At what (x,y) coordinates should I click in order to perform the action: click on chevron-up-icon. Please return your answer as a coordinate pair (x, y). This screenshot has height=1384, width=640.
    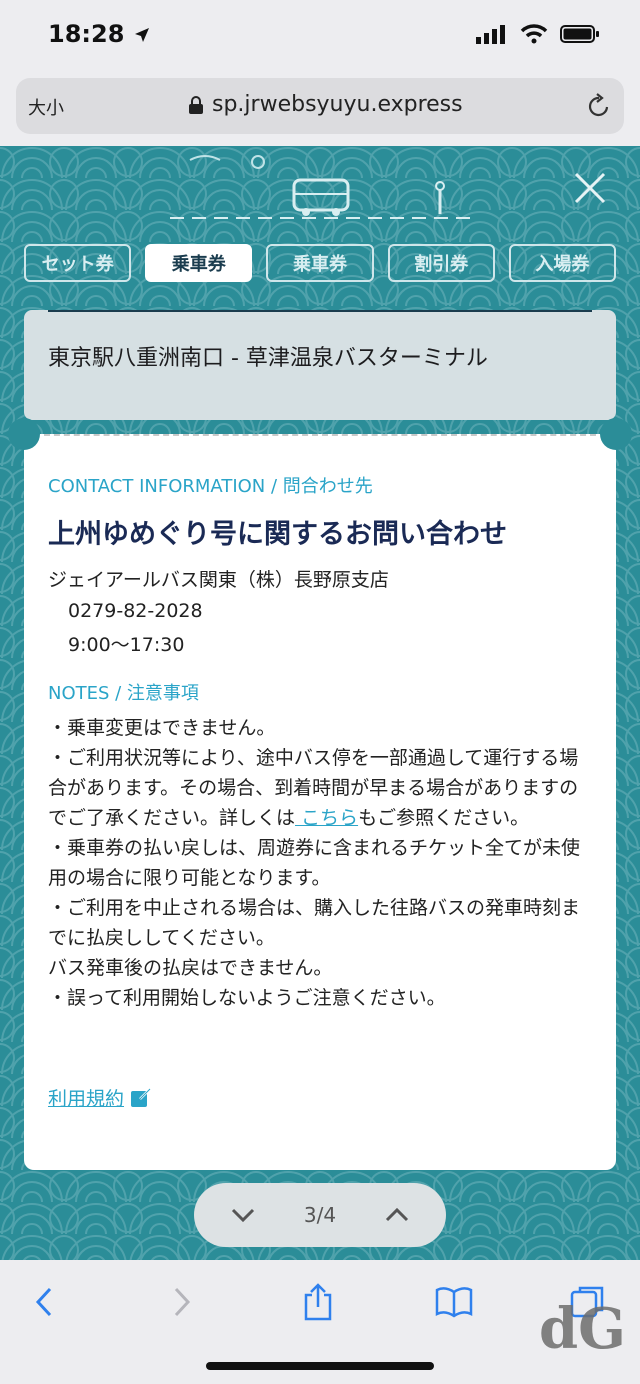
    Looking at the image, I should click on (397, 1215).